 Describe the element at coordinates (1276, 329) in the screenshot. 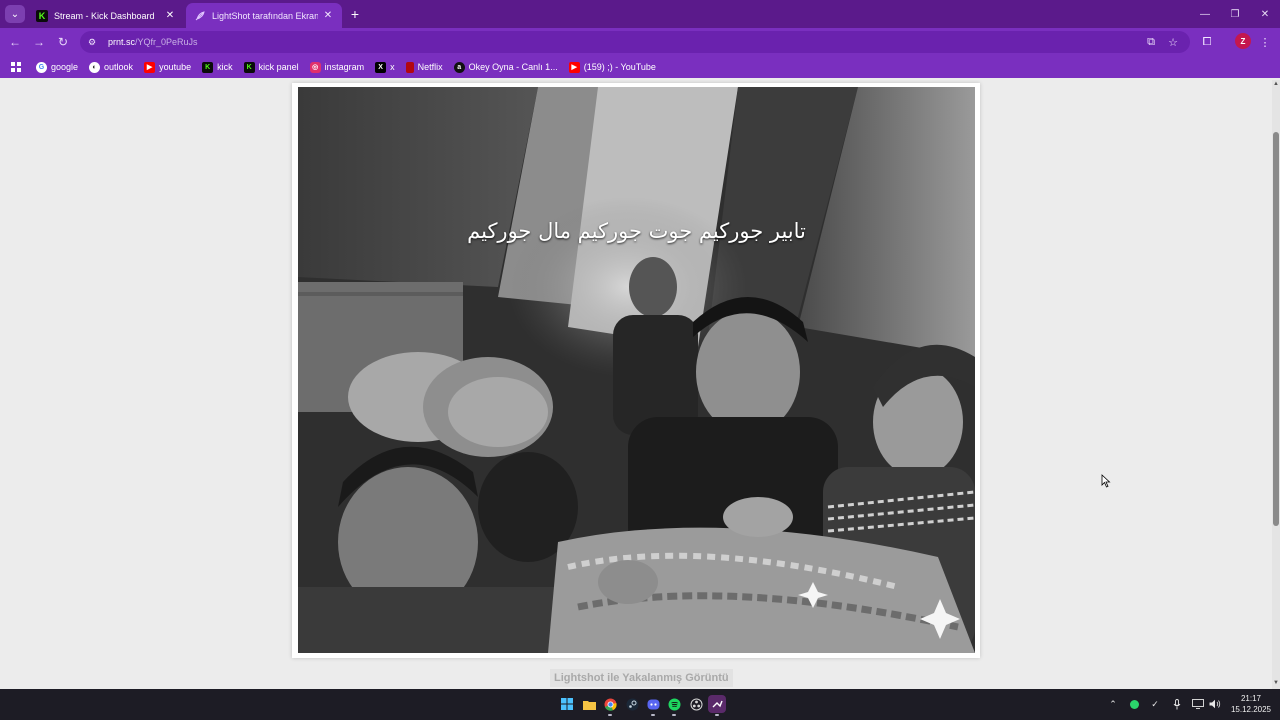

I see `scroll-thumb` at that location.